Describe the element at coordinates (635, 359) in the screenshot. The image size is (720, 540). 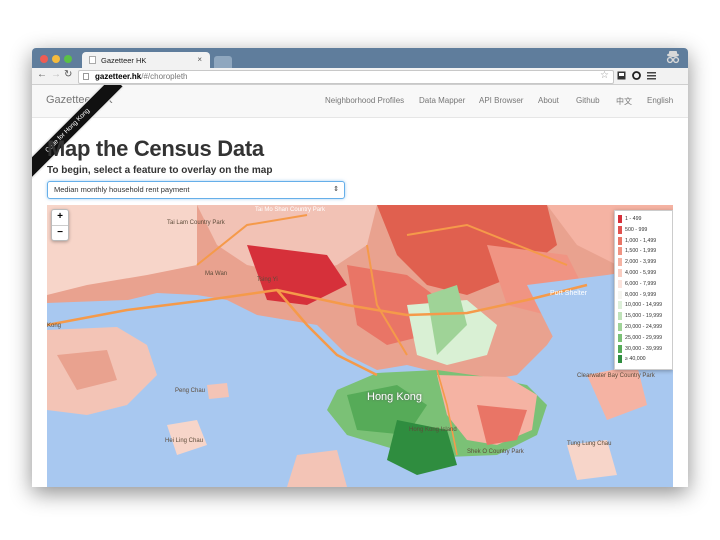
I see `legend-label: ≥ 40,000` at that location.